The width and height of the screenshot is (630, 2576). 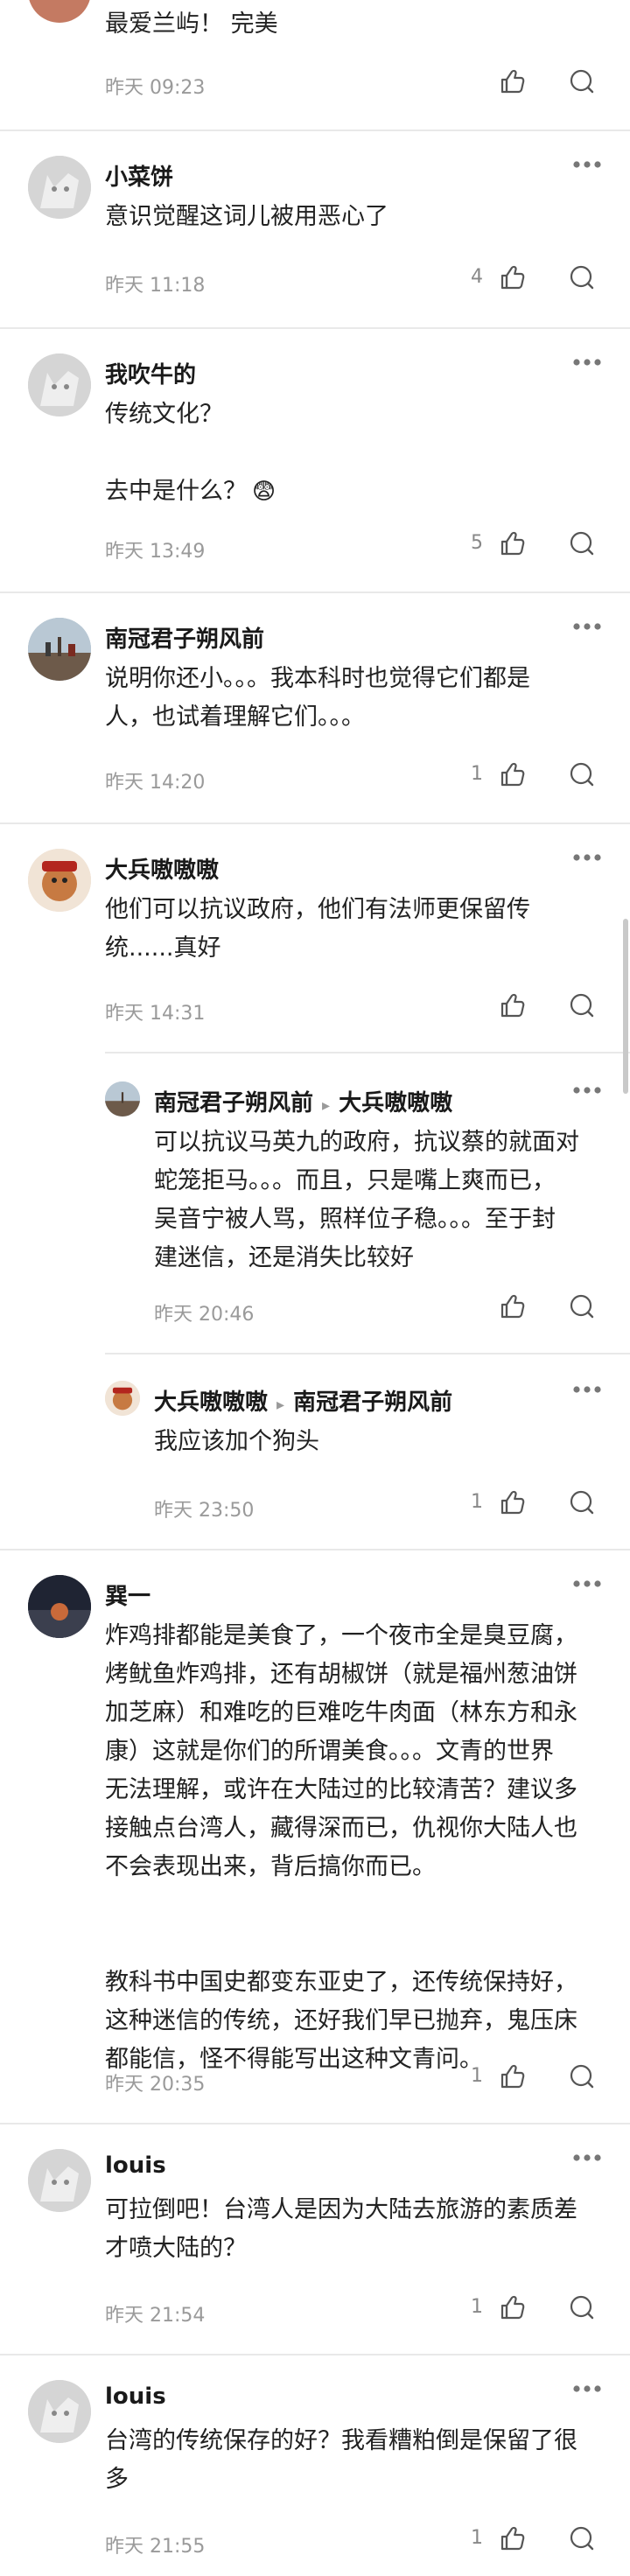 What do you see at coordinates (155, 2085) in the screenshot?
I see `comment-time: 昨天 20:35` at bounding box center [155, 2085].